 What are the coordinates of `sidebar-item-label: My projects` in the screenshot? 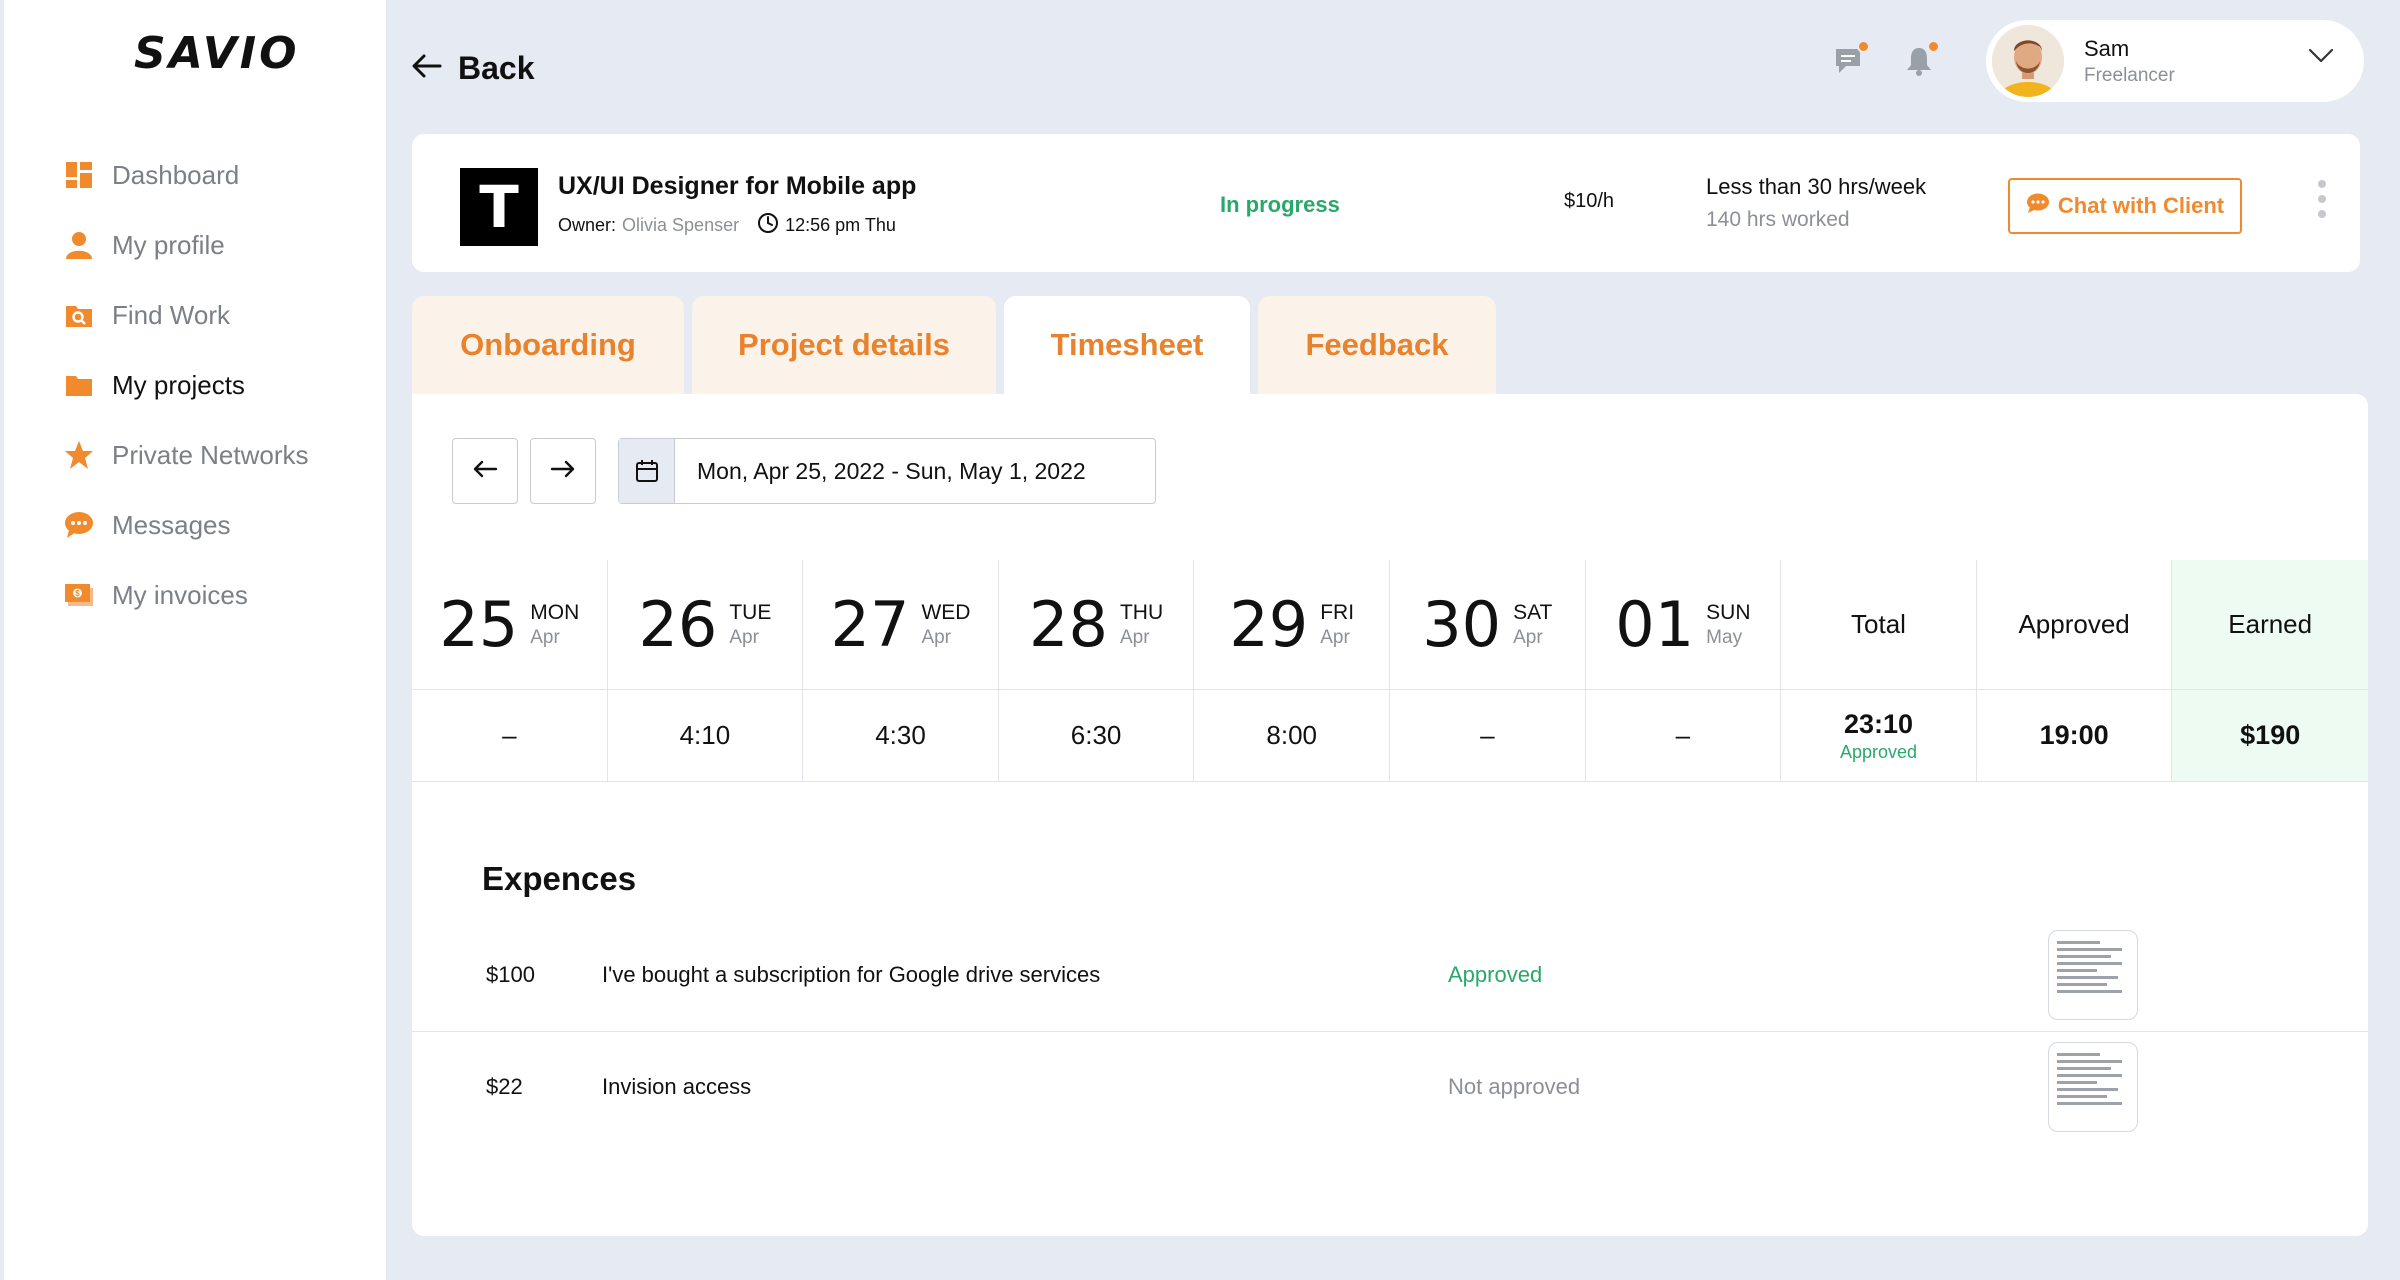 It's located at (178, 384).